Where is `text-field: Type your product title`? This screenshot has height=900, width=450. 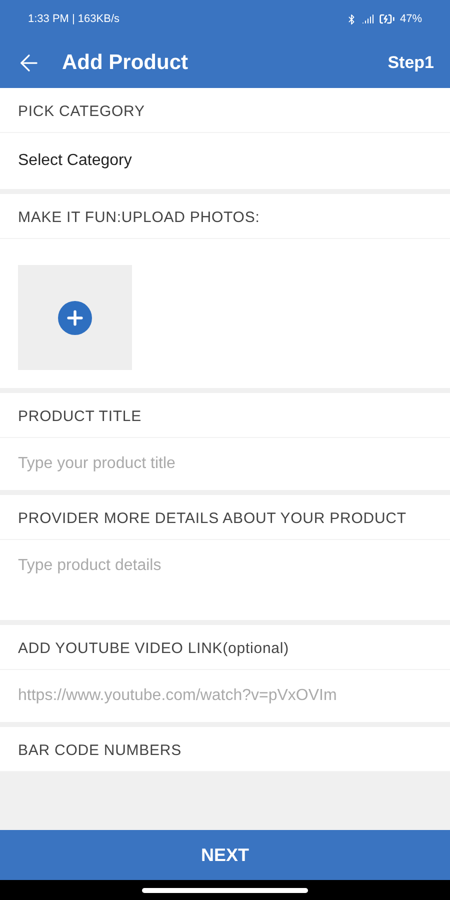 text-field: Type your product title is located at coordinates (225, 464).